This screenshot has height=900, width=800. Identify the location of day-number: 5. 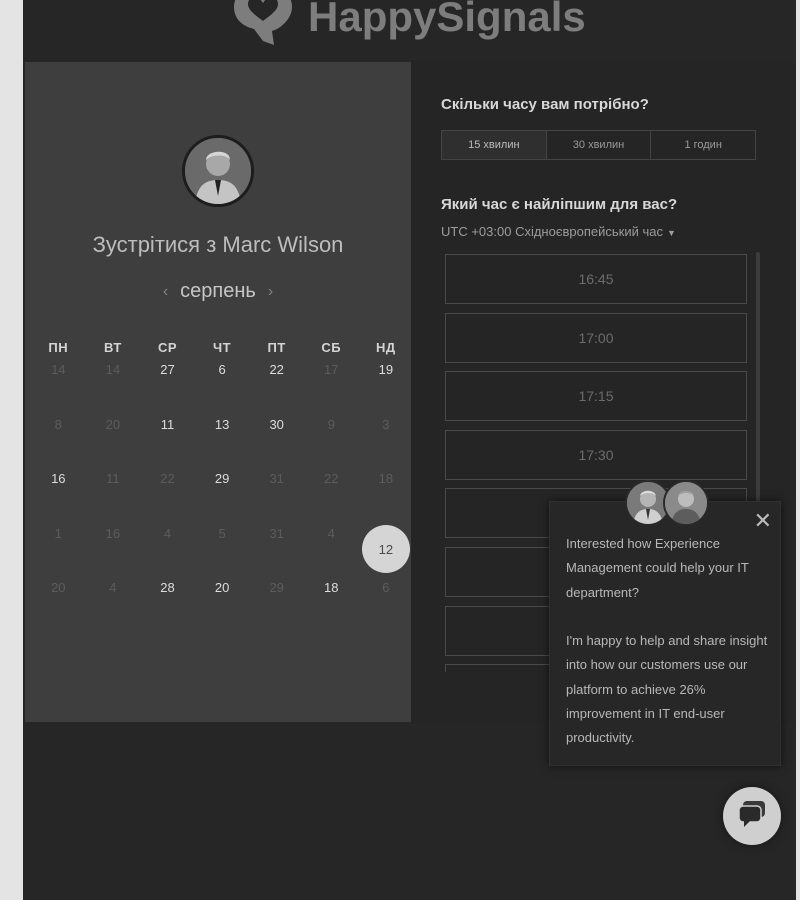
(222, 533).